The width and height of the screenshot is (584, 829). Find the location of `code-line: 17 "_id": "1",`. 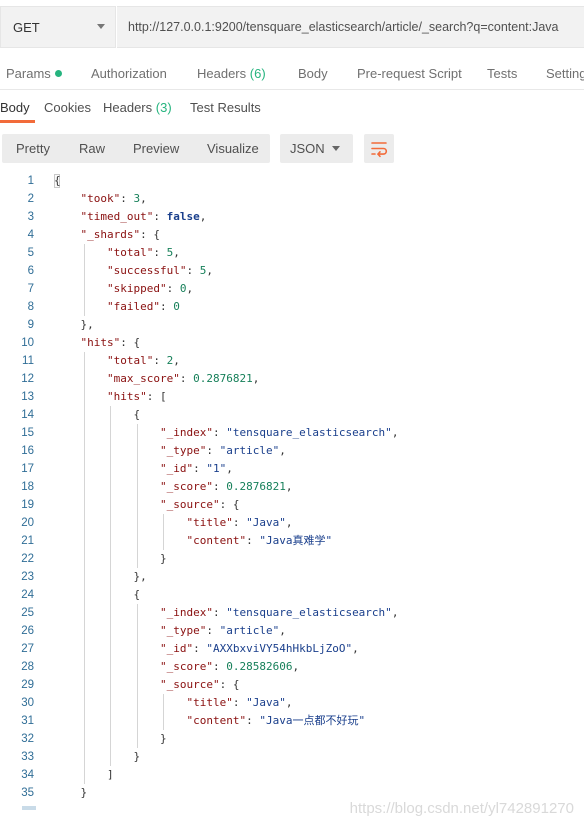

code-line: 17 "_id": "1", is located at coordinates (292, 469).